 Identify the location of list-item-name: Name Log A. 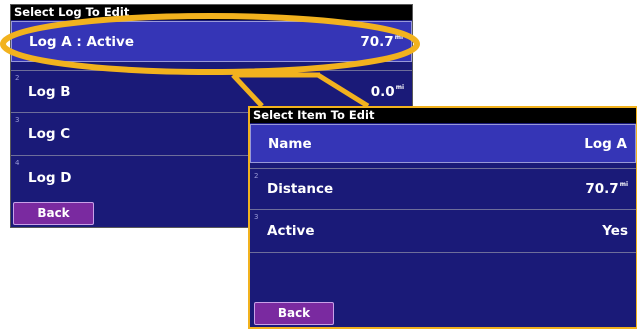
(443, 143).